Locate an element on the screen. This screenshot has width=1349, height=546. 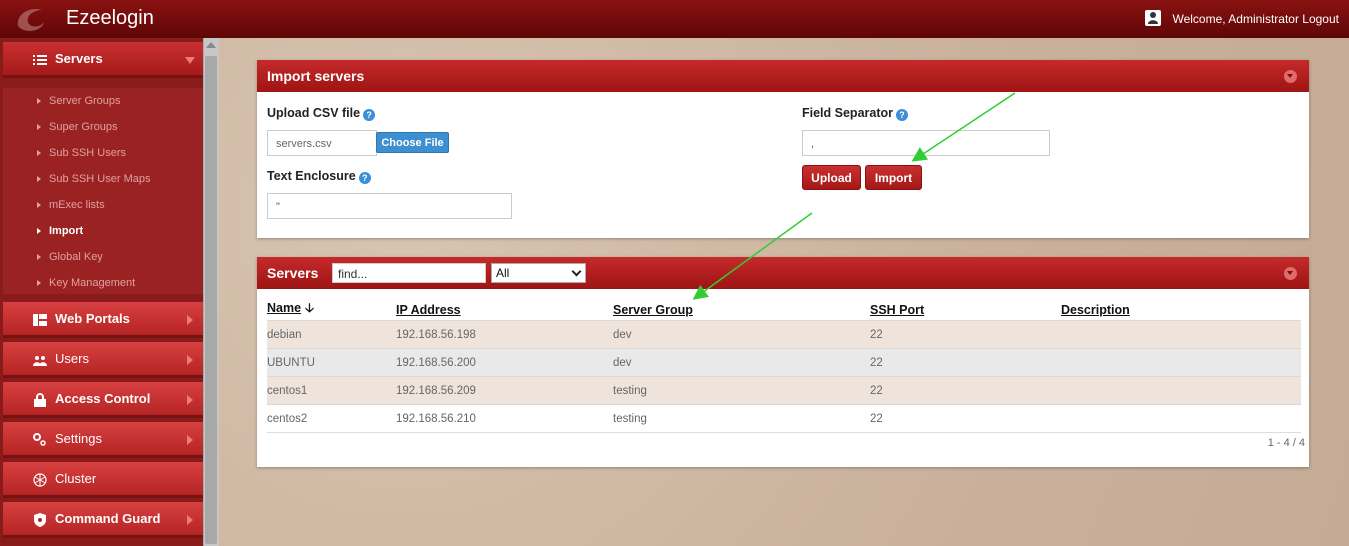
lock-icon is located at coordinates (40, 400).